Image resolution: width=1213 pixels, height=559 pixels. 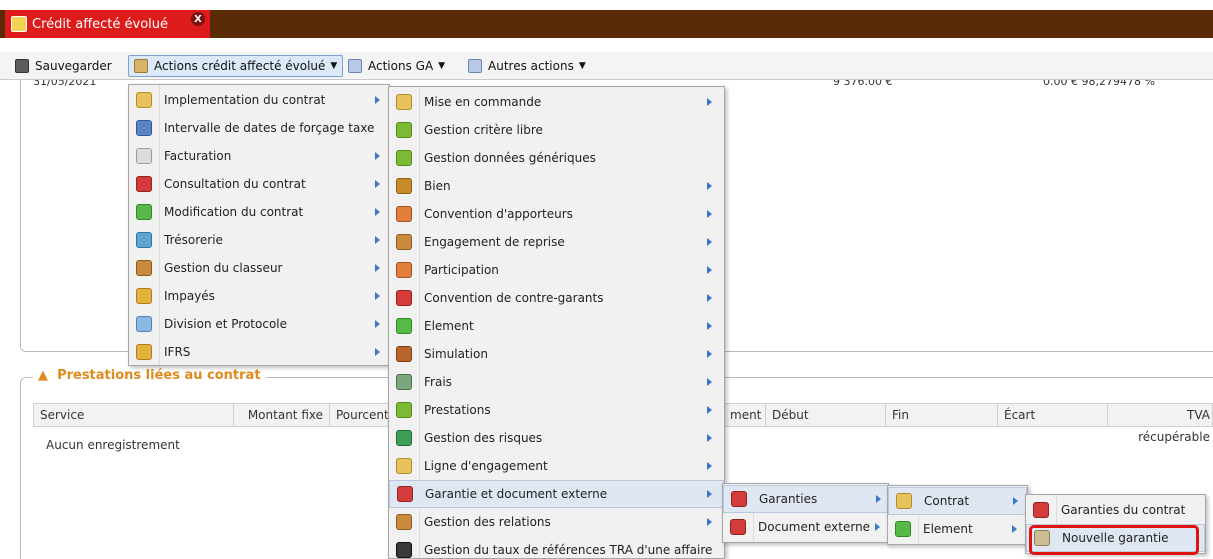 I want to click on tab-credit-affecte-evolue: Crédit affecté évolué X, so click(x=107, y=24).